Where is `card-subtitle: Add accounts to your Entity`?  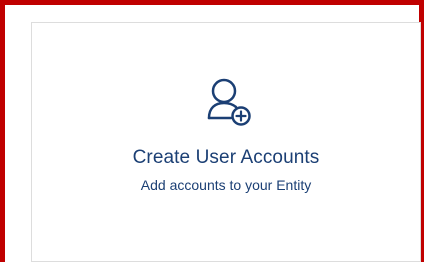 card-subtitle: Add accounts to your Entity is located at coordinates (226, 185).